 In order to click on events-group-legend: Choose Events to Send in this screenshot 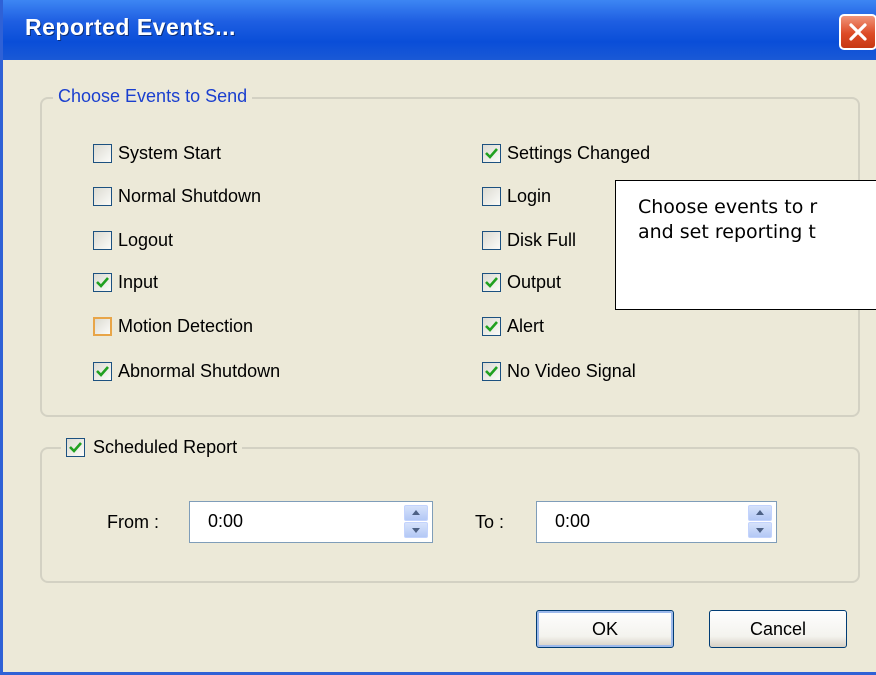, I will do `click(153, 96)`.